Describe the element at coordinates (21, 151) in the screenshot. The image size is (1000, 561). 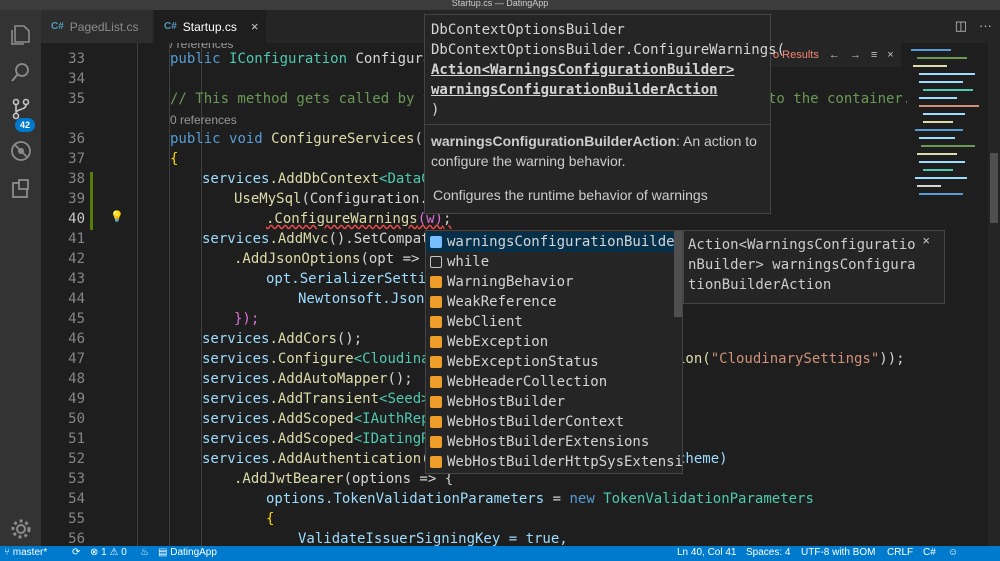
I see `debug-icon` at that location.